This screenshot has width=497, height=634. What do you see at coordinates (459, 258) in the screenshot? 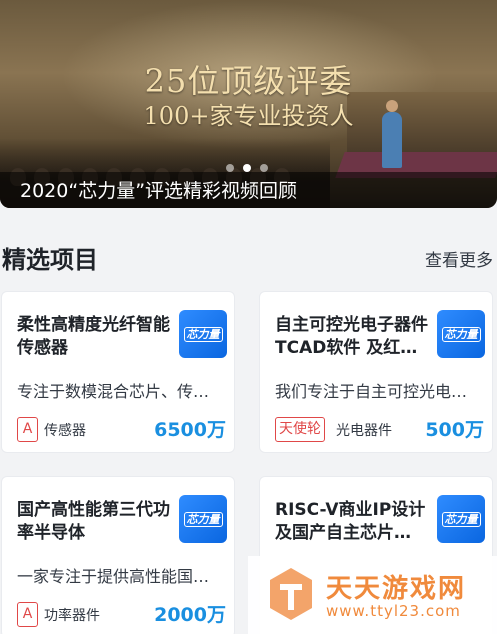
I see `view-more-link: 查看更多` at bounding box center [459, 258].